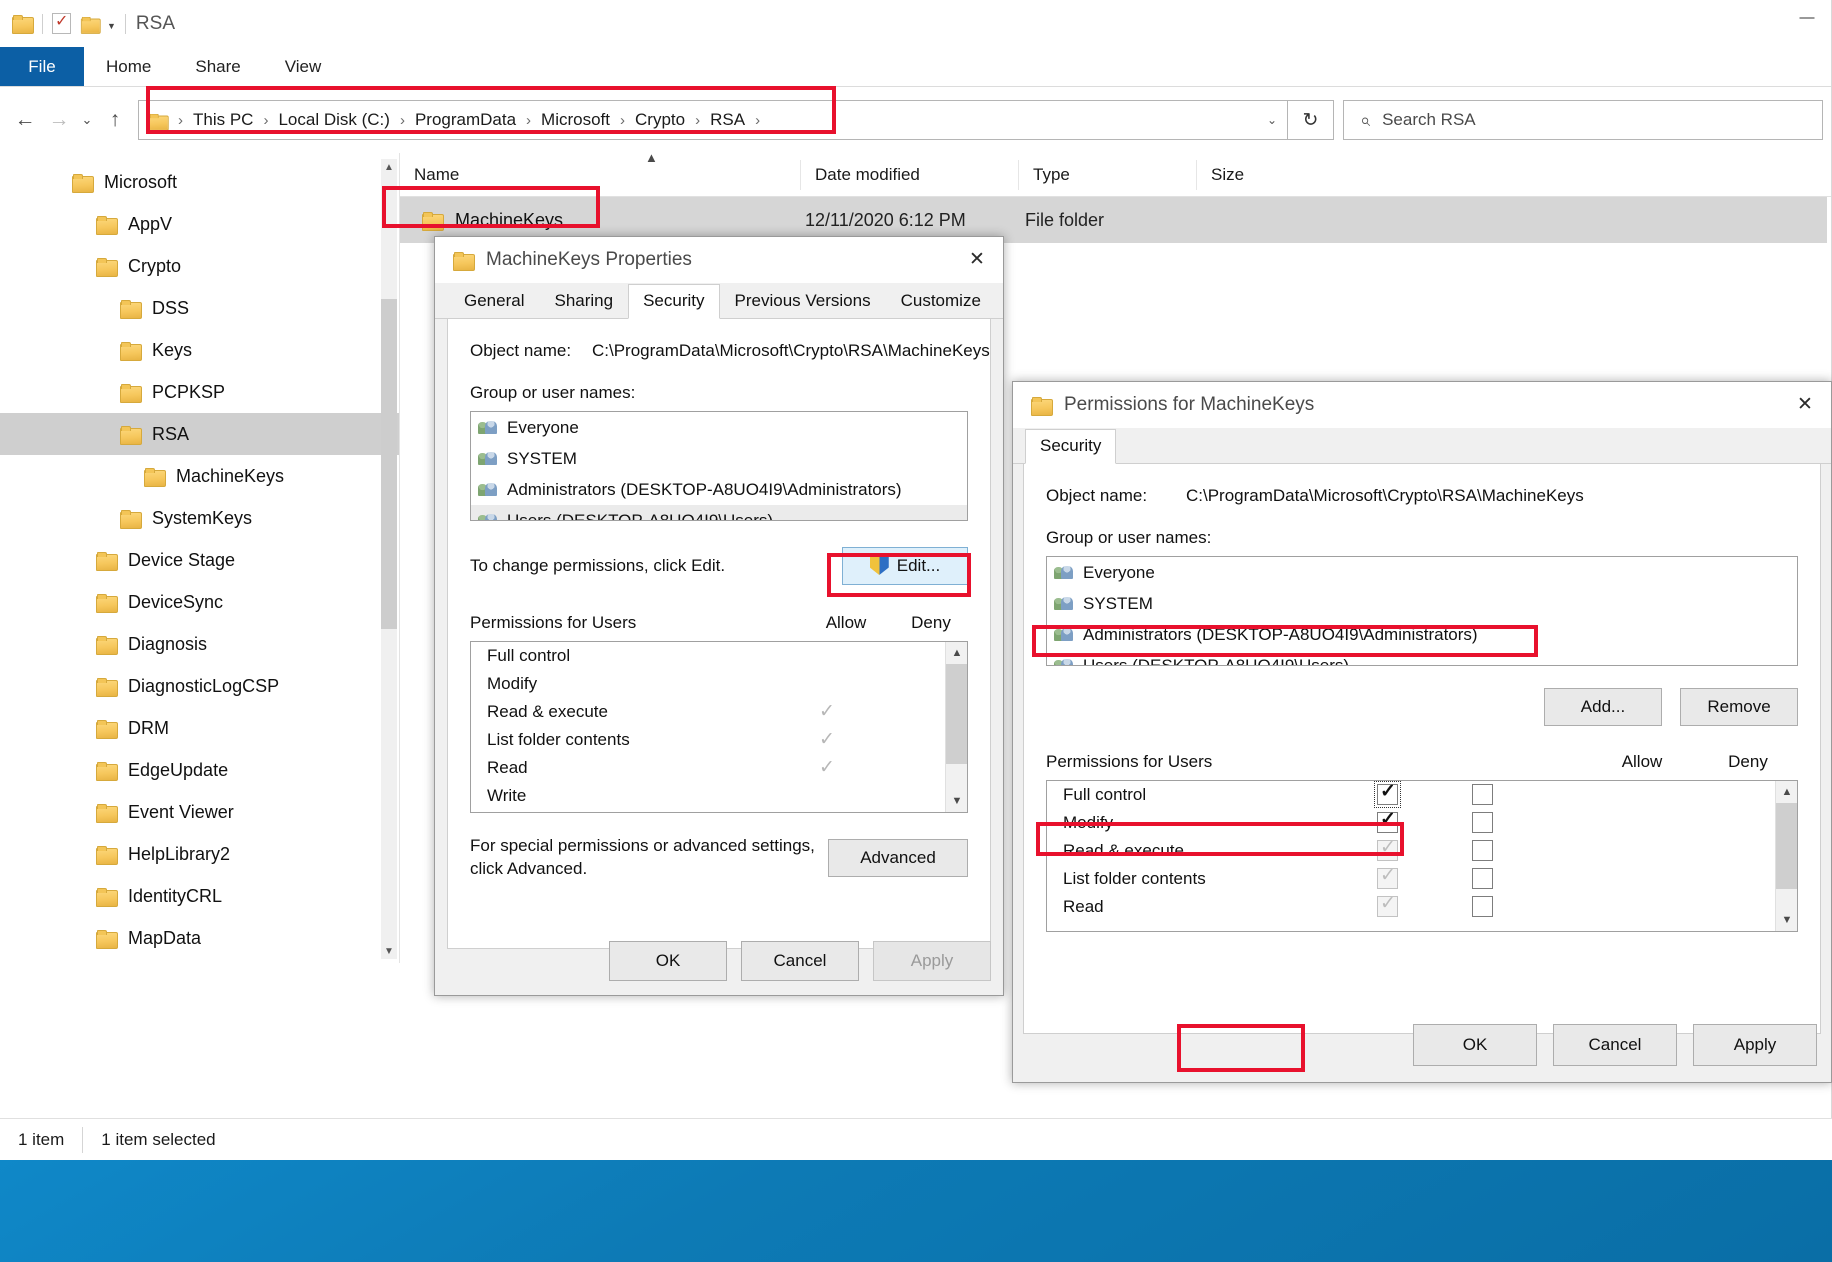  Describe the element at coordinates (199, 434) in the screenshot. I see `sidebar-item-rsa: RSA` at that location.